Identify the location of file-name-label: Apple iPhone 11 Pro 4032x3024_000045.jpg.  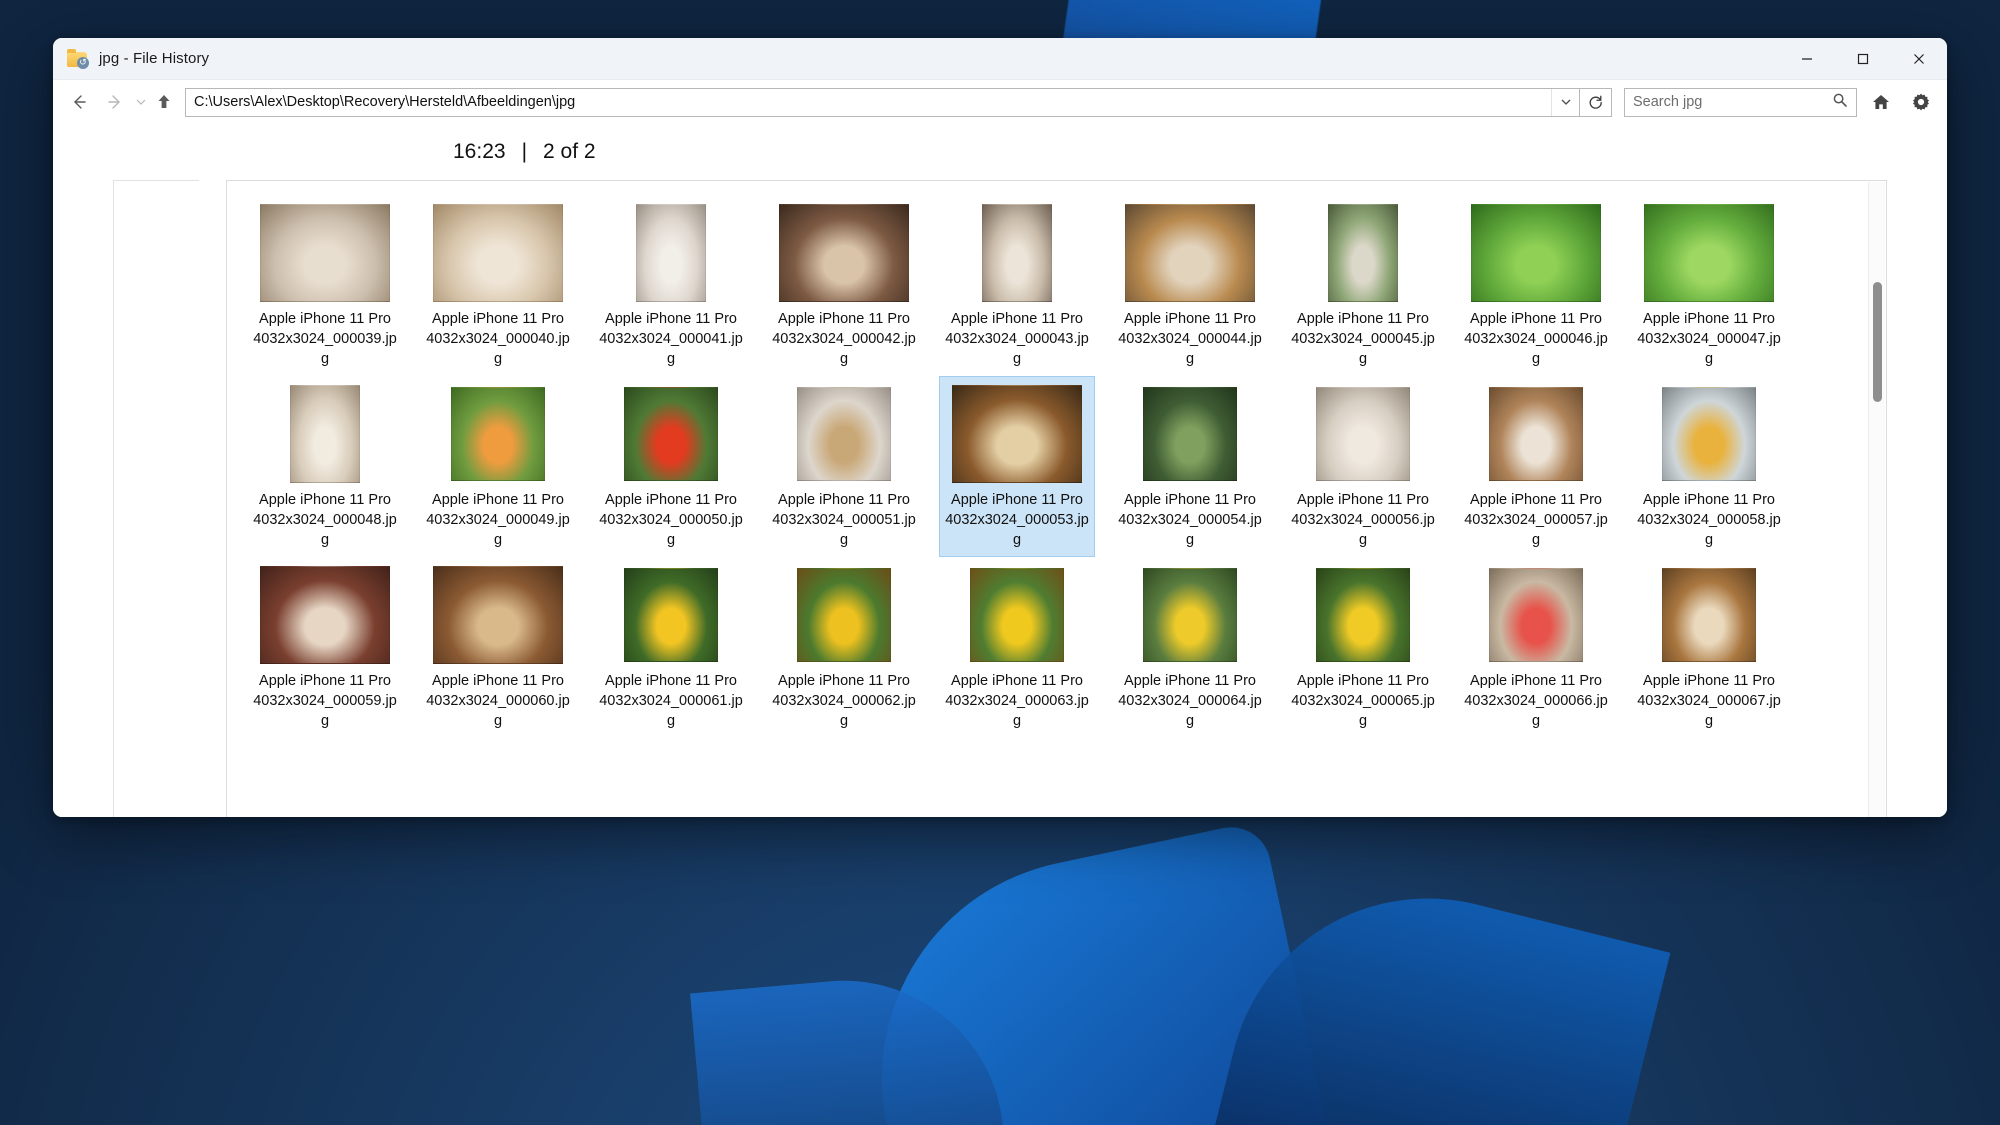
(1363, 339).